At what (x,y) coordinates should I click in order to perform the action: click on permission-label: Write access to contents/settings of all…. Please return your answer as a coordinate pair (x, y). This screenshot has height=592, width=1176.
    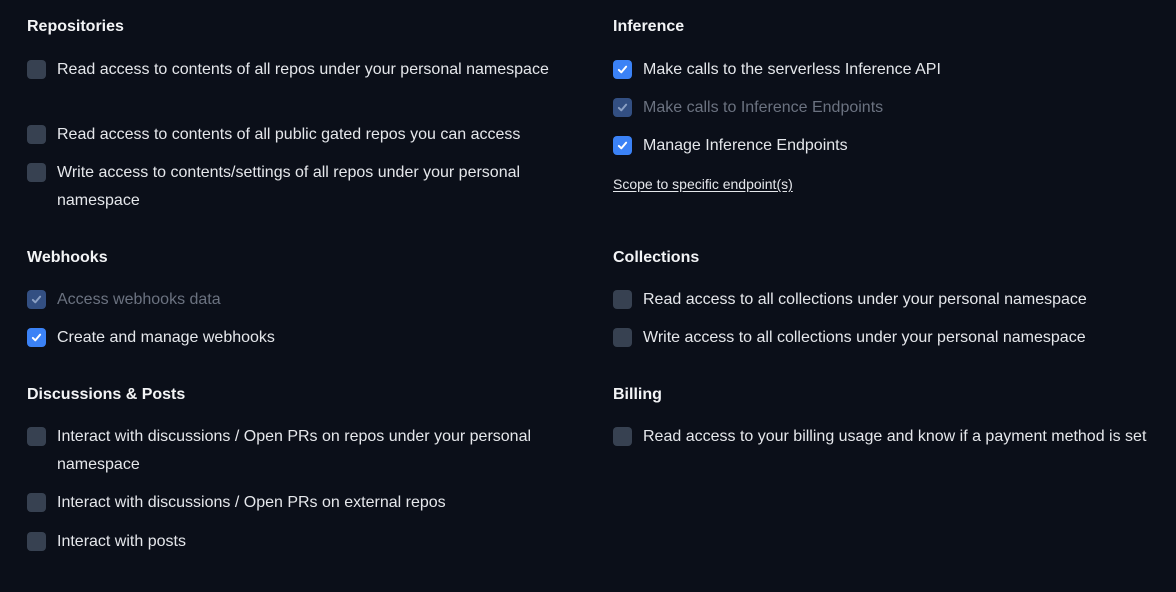
    Looking at the image, I should click on (289, 186).